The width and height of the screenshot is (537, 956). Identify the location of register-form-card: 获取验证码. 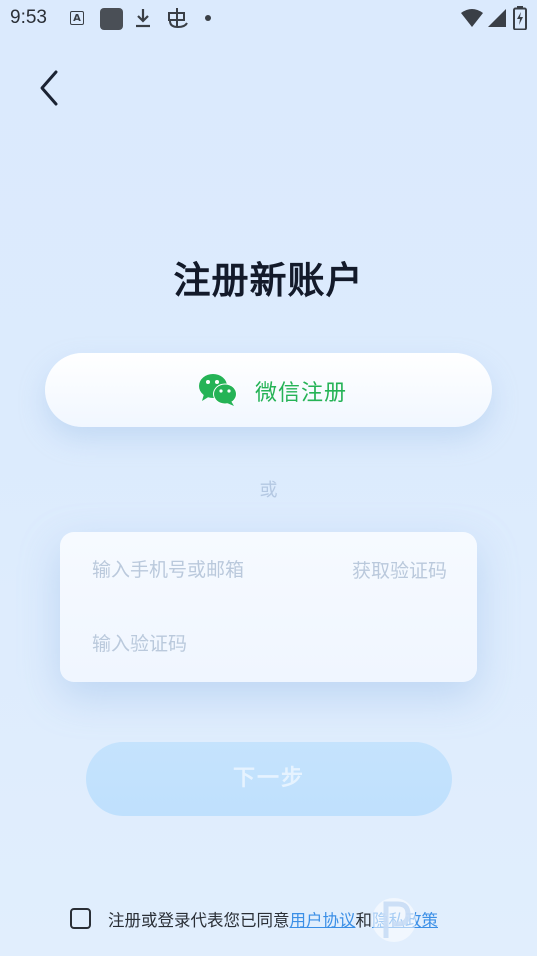
(268, 607).